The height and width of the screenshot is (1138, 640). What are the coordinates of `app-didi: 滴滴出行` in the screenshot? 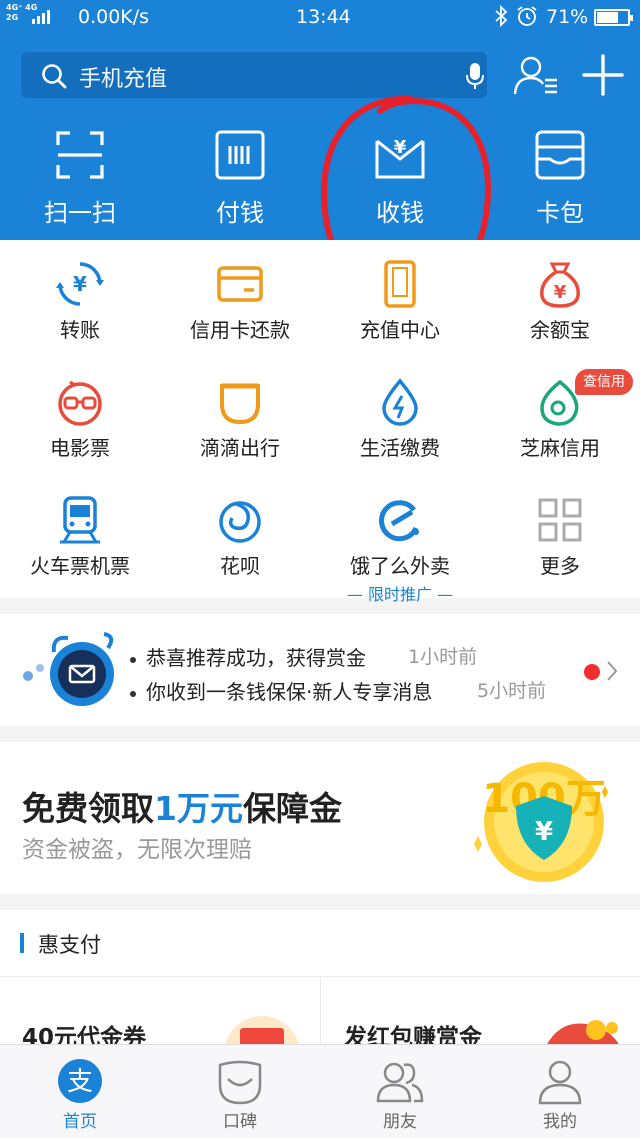 It's located at (240, 419).